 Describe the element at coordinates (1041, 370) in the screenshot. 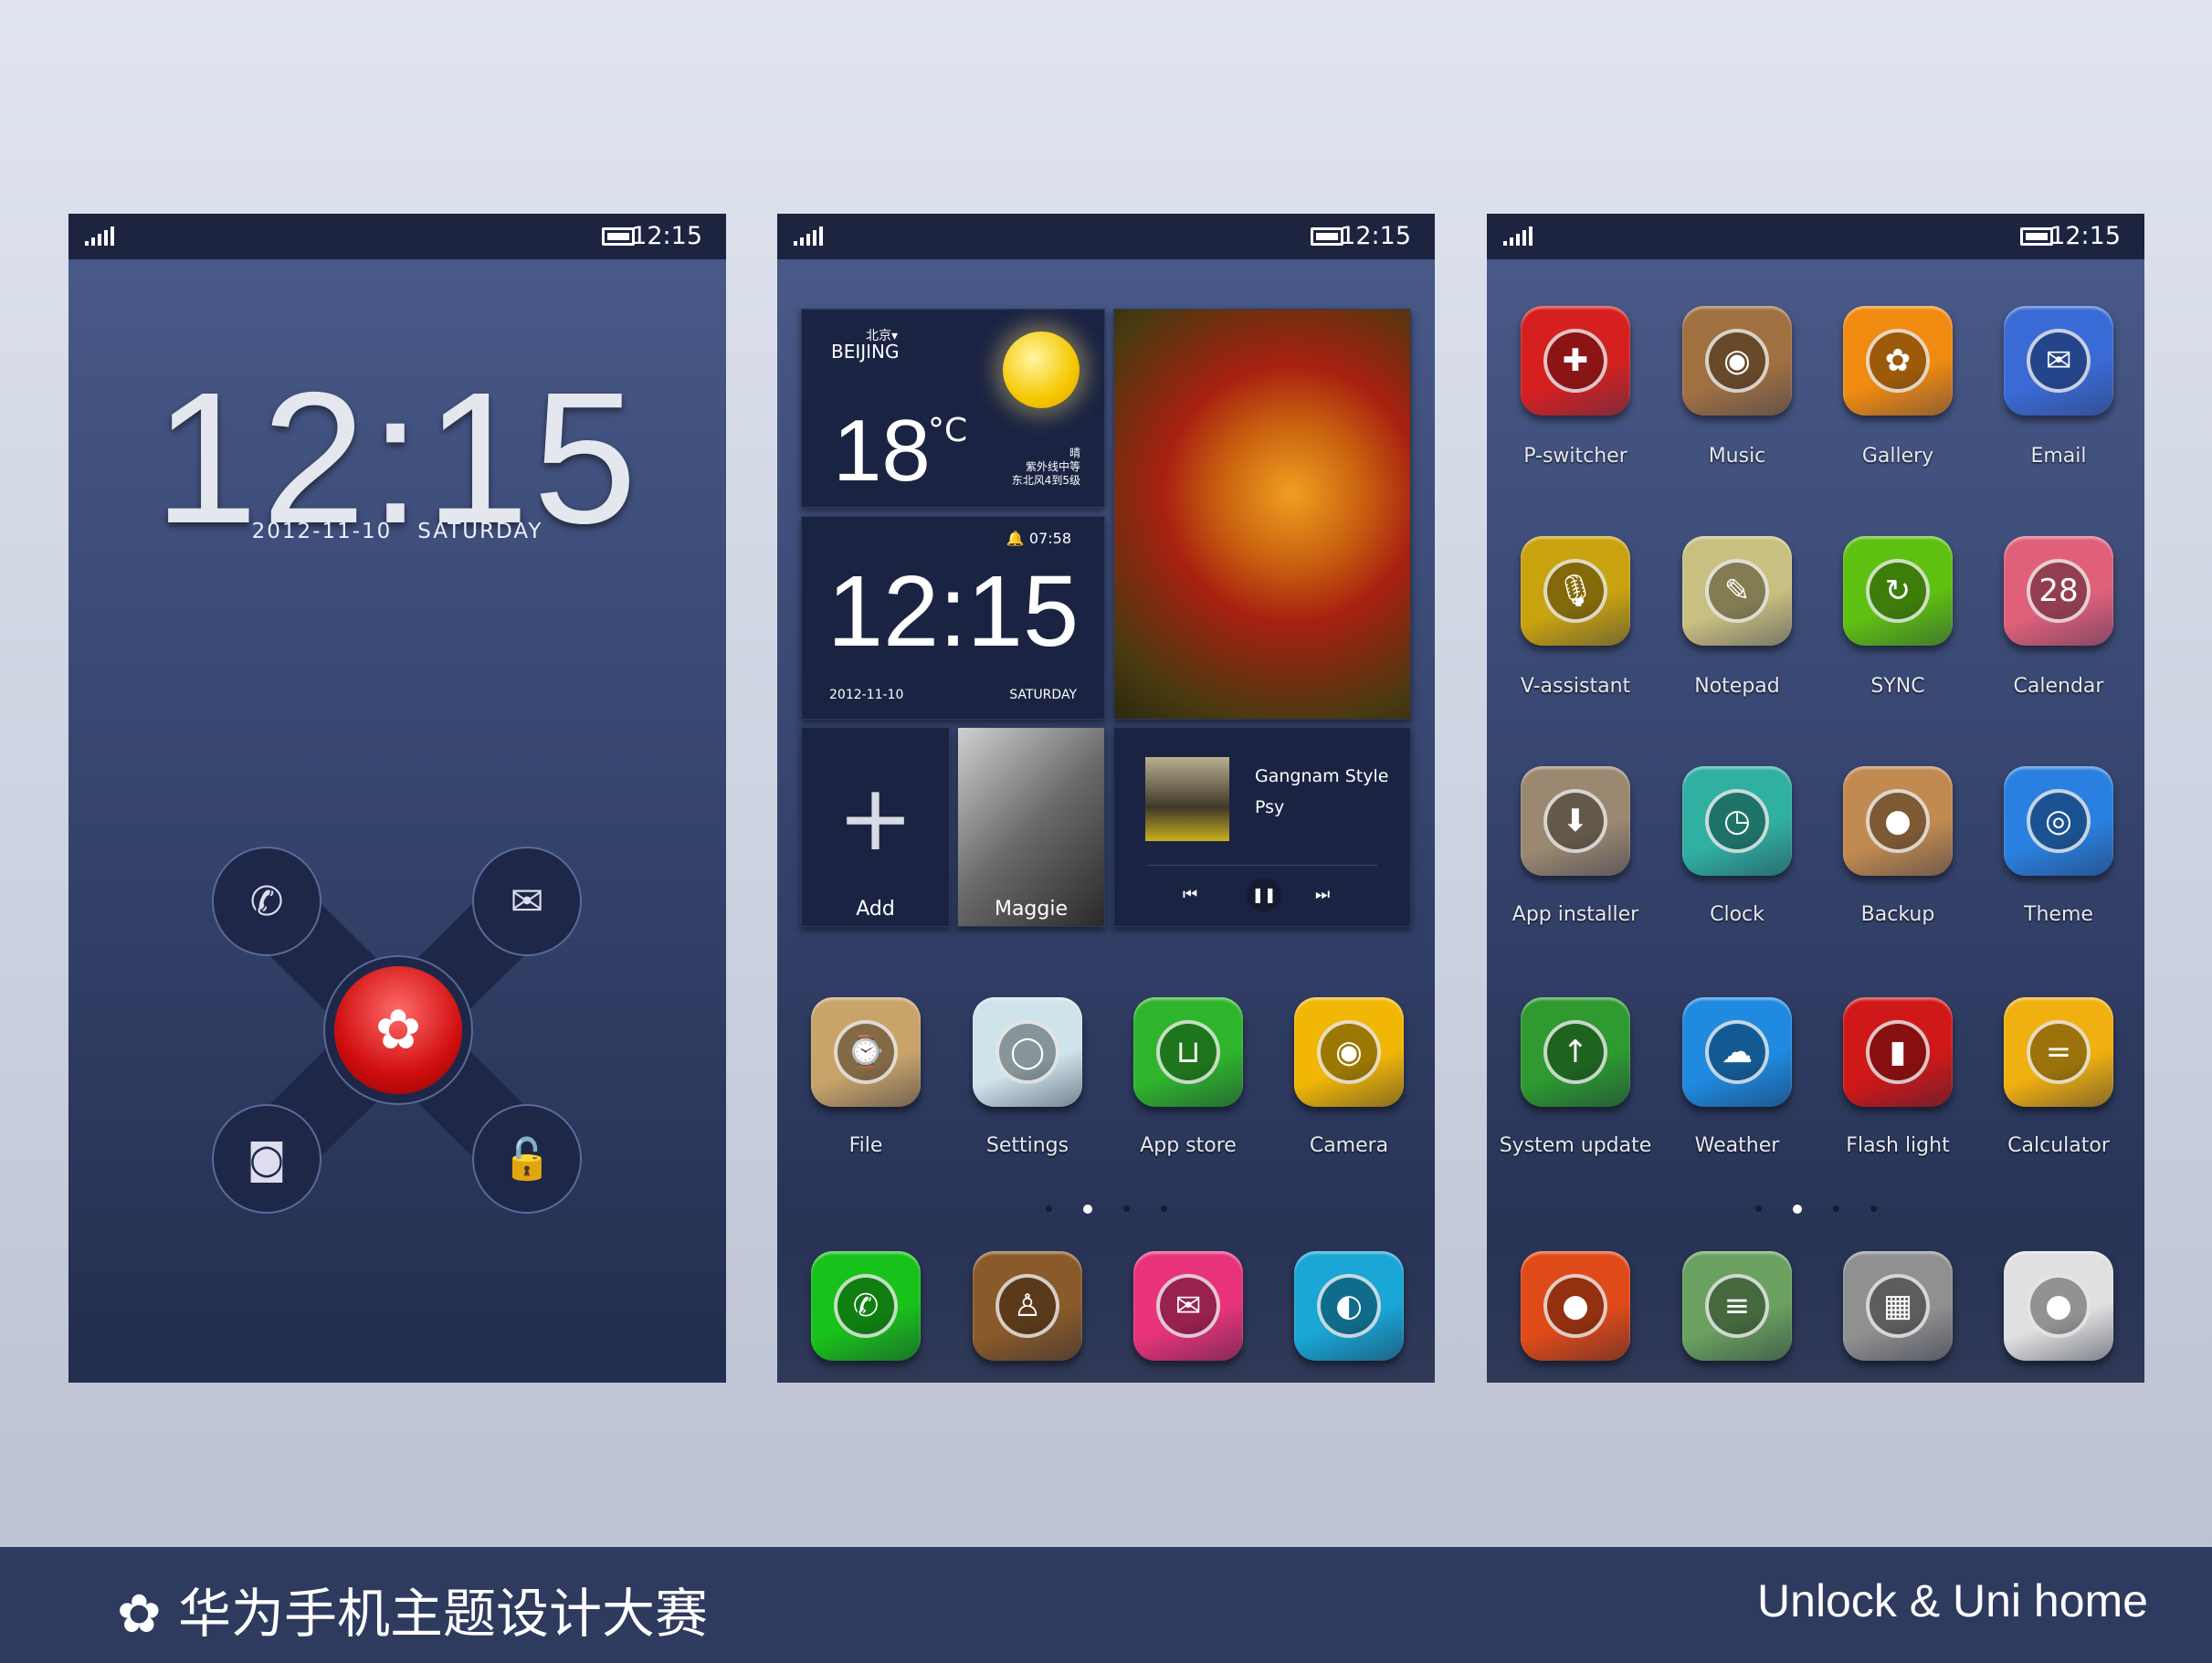

I see `sun-icon` at that location.